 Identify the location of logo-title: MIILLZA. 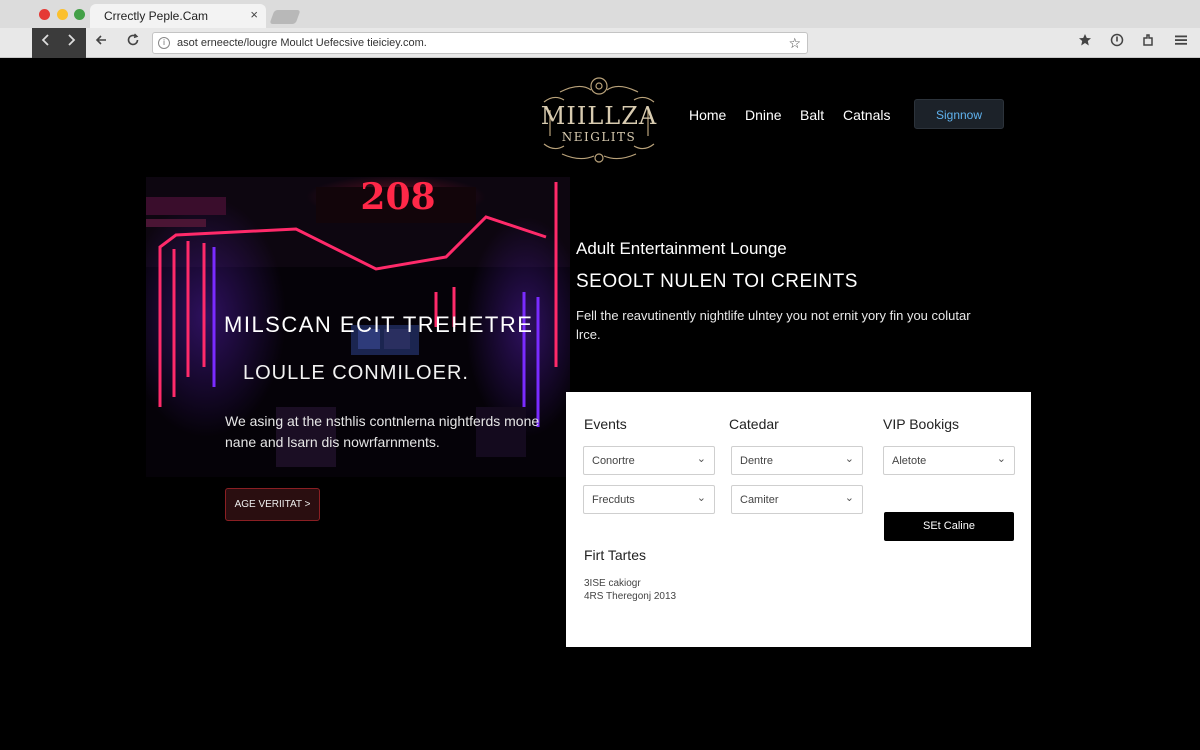
(599, 116).